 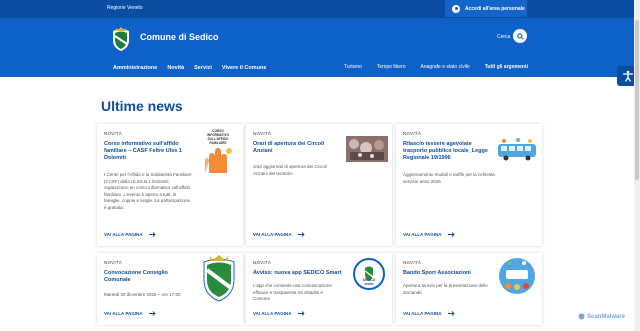 I want to click on accessibility-icon, so click(x=627, y=76).